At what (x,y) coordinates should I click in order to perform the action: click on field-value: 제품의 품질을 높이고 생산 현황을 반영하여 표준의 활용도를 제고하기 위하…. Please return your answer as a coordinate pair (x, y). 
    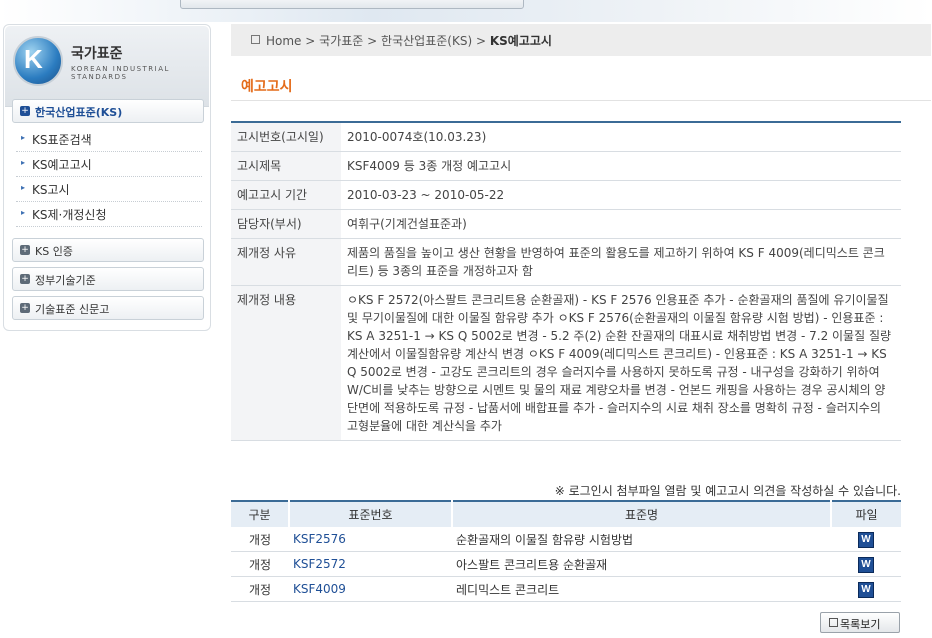
    Looking at the image, I should click on (621, 262).